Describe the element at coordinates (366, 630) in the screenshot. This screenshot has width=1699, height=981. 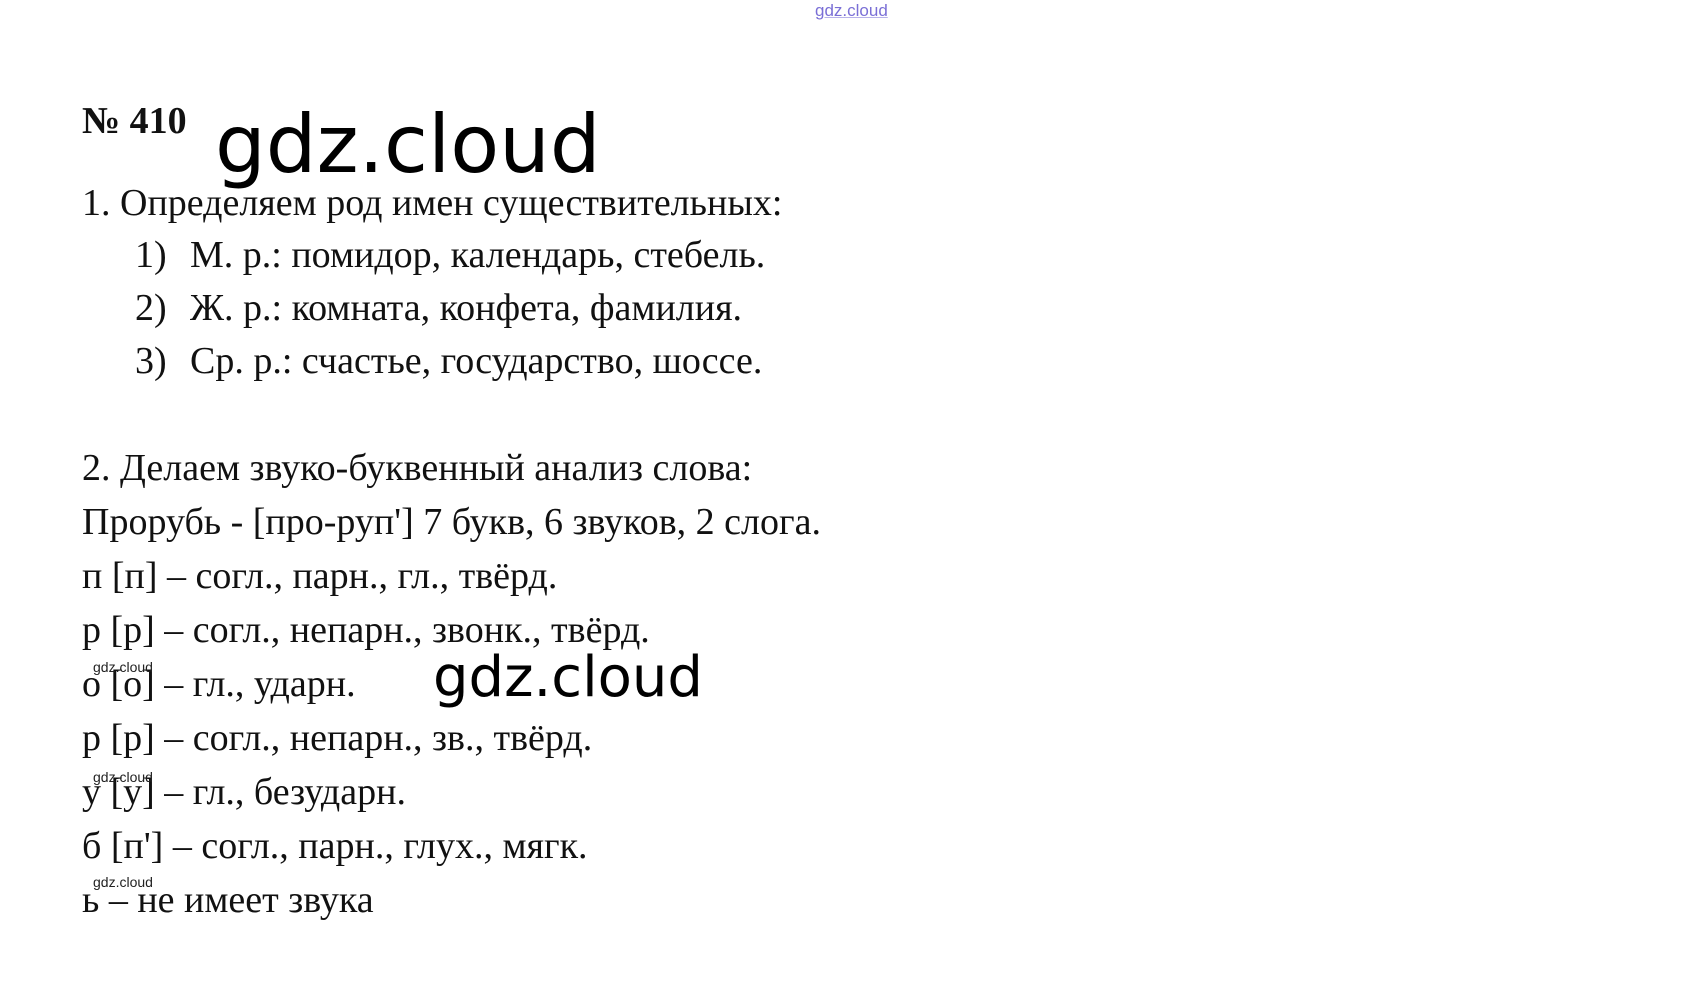
I see `letter-analysis-row: р [р] – согл., непарн., звонк., твёрд.` at that location.